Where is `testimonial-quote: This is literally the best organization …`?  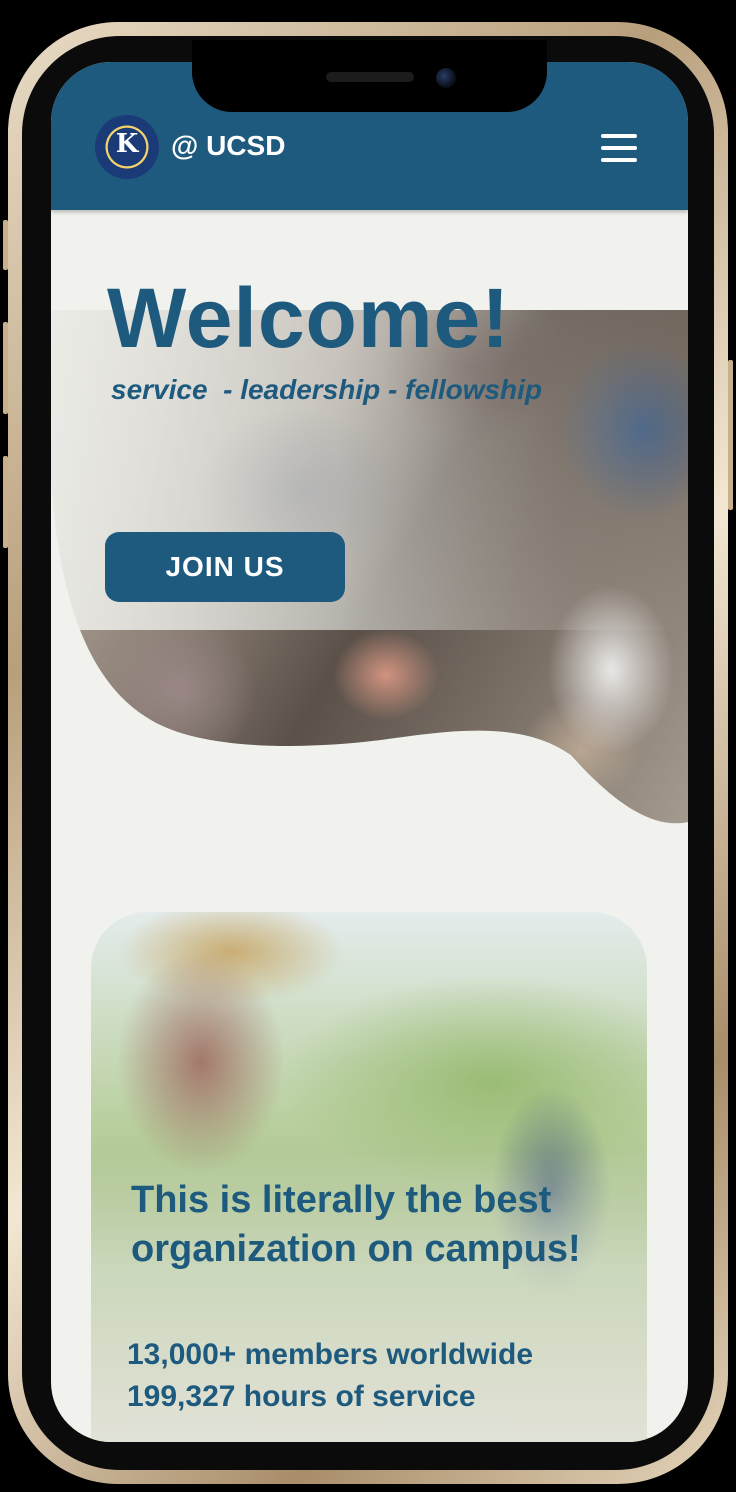
testimonial-quote: This is literally the best organization … is located at coordinates (356, 1224).